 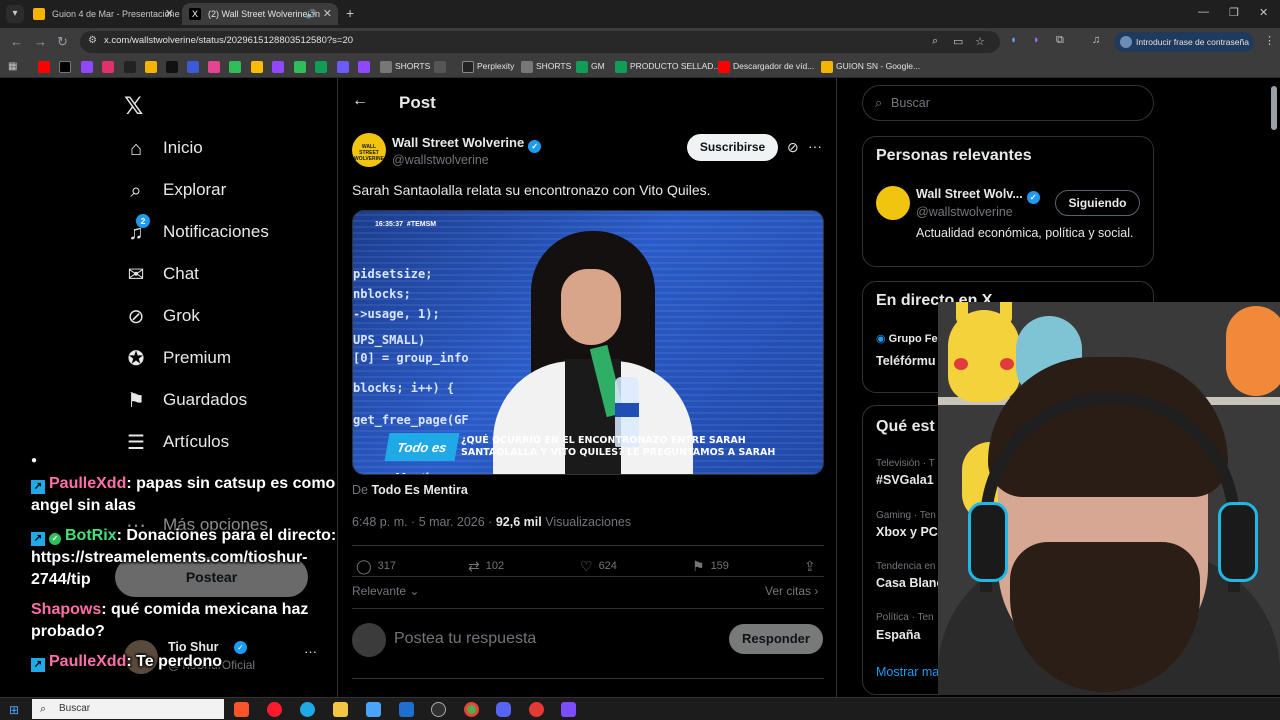 I want to click on sidebar-item-premium: ✪ Premium, so click(x=224, y=360).